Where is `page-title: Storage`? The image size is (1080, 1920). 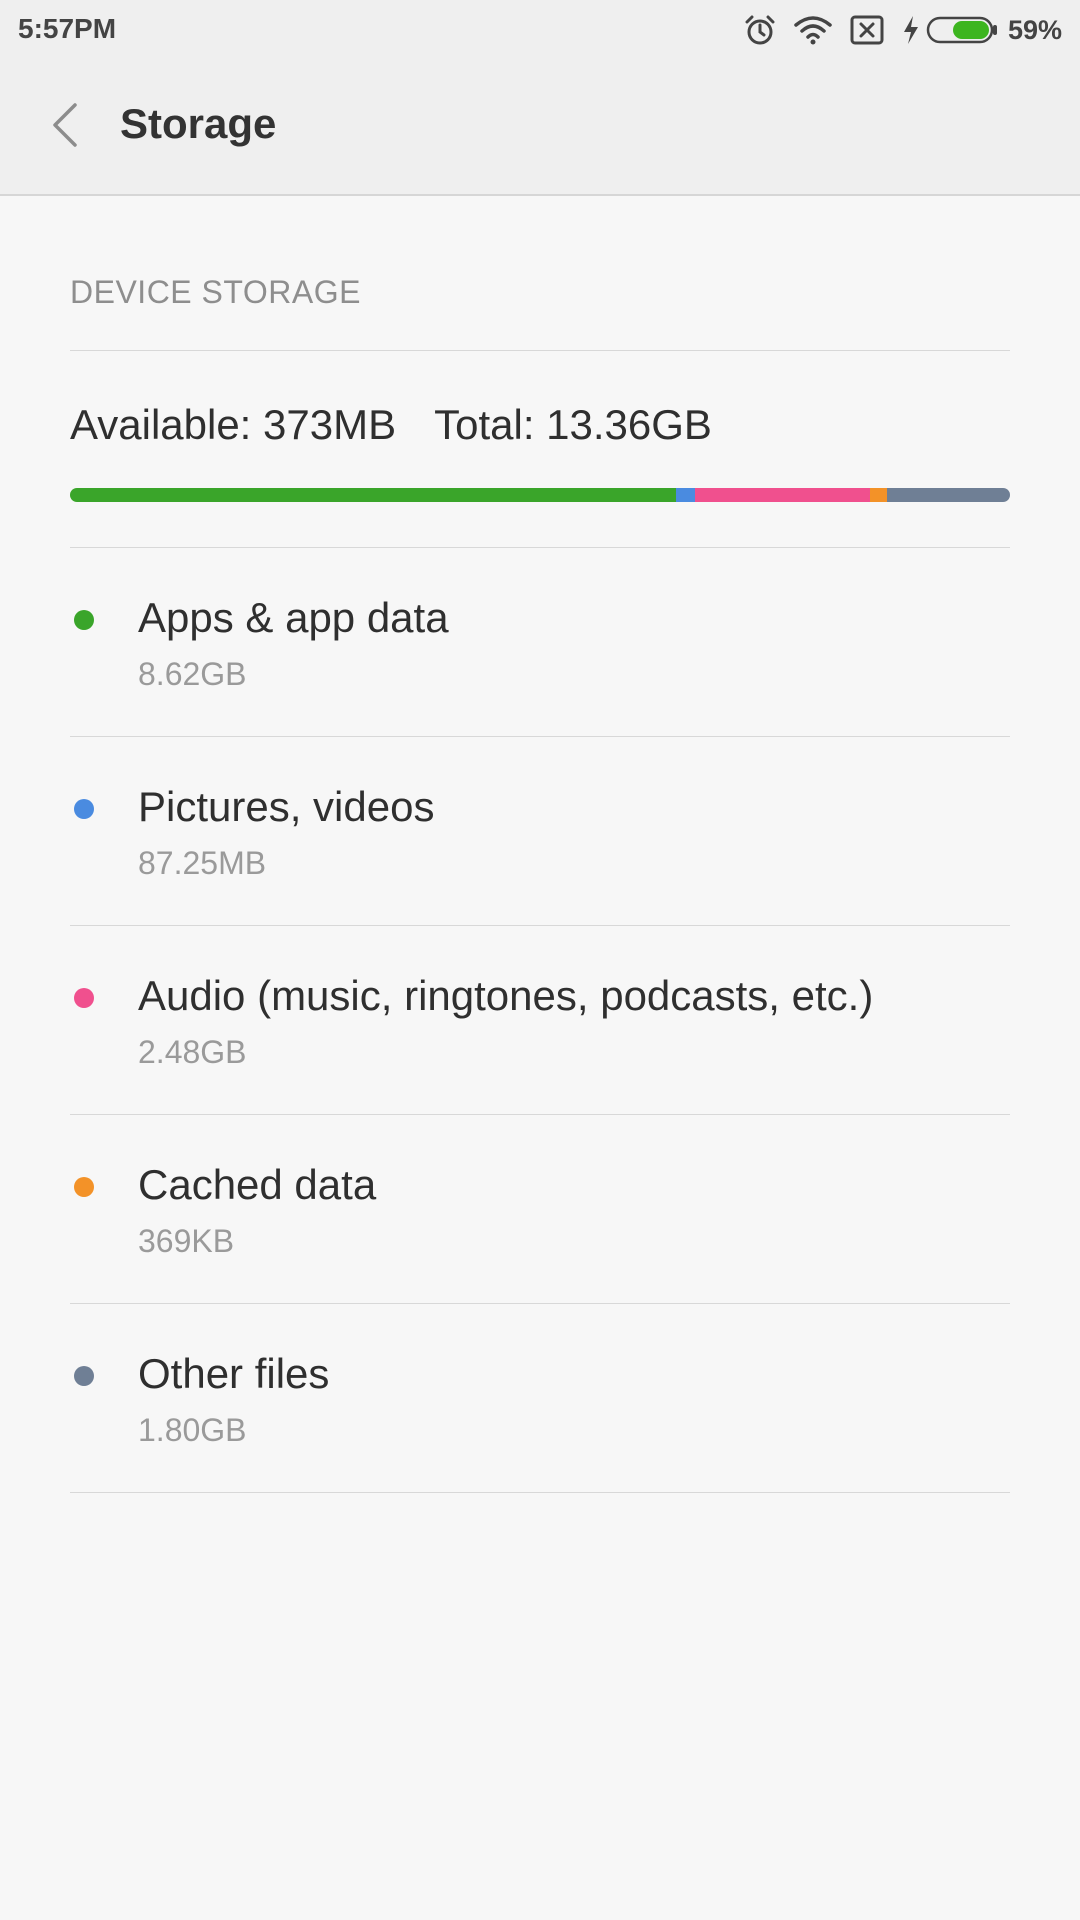
page-title: Storage is located at coordinates (198, 123).